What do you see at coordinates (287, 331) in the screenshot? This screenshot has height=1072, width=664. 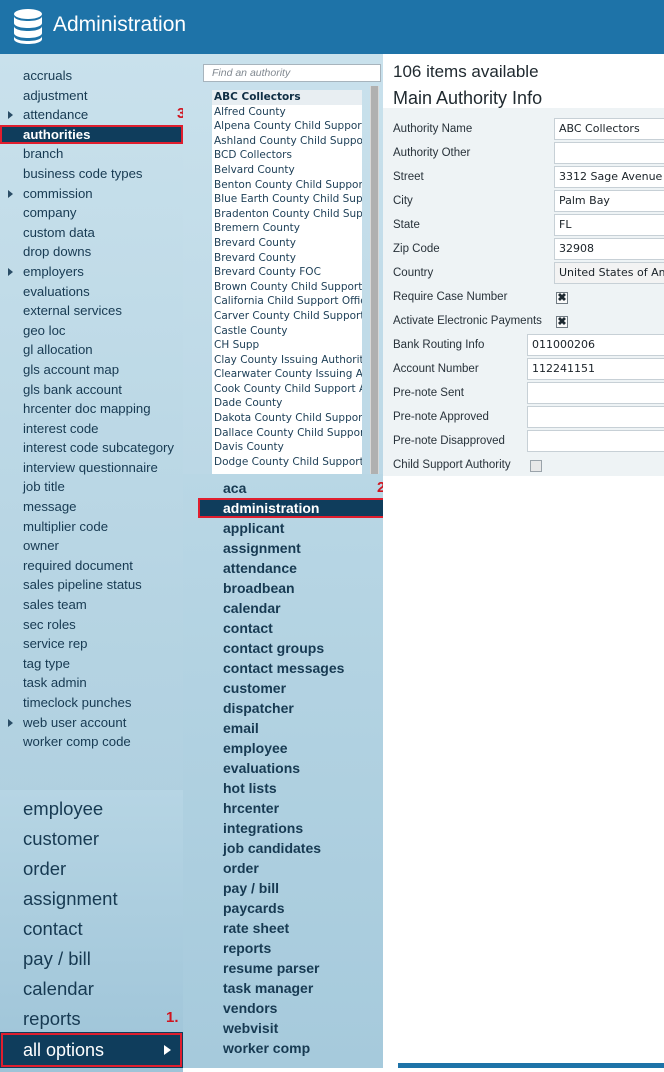 I see `authority-list-item: Castle County` at bounding box center [287, 331].